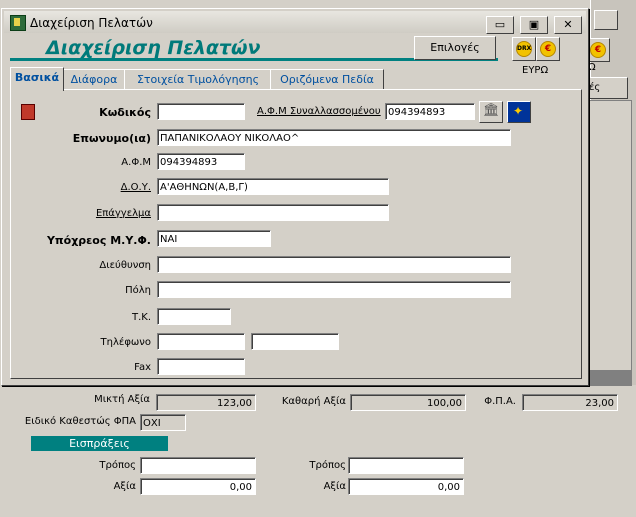  What do you see at coordinates (163, 422) in the screenshot?
I see `vat-status-field: ΟΧΙ` at bounding box center [163, 422].